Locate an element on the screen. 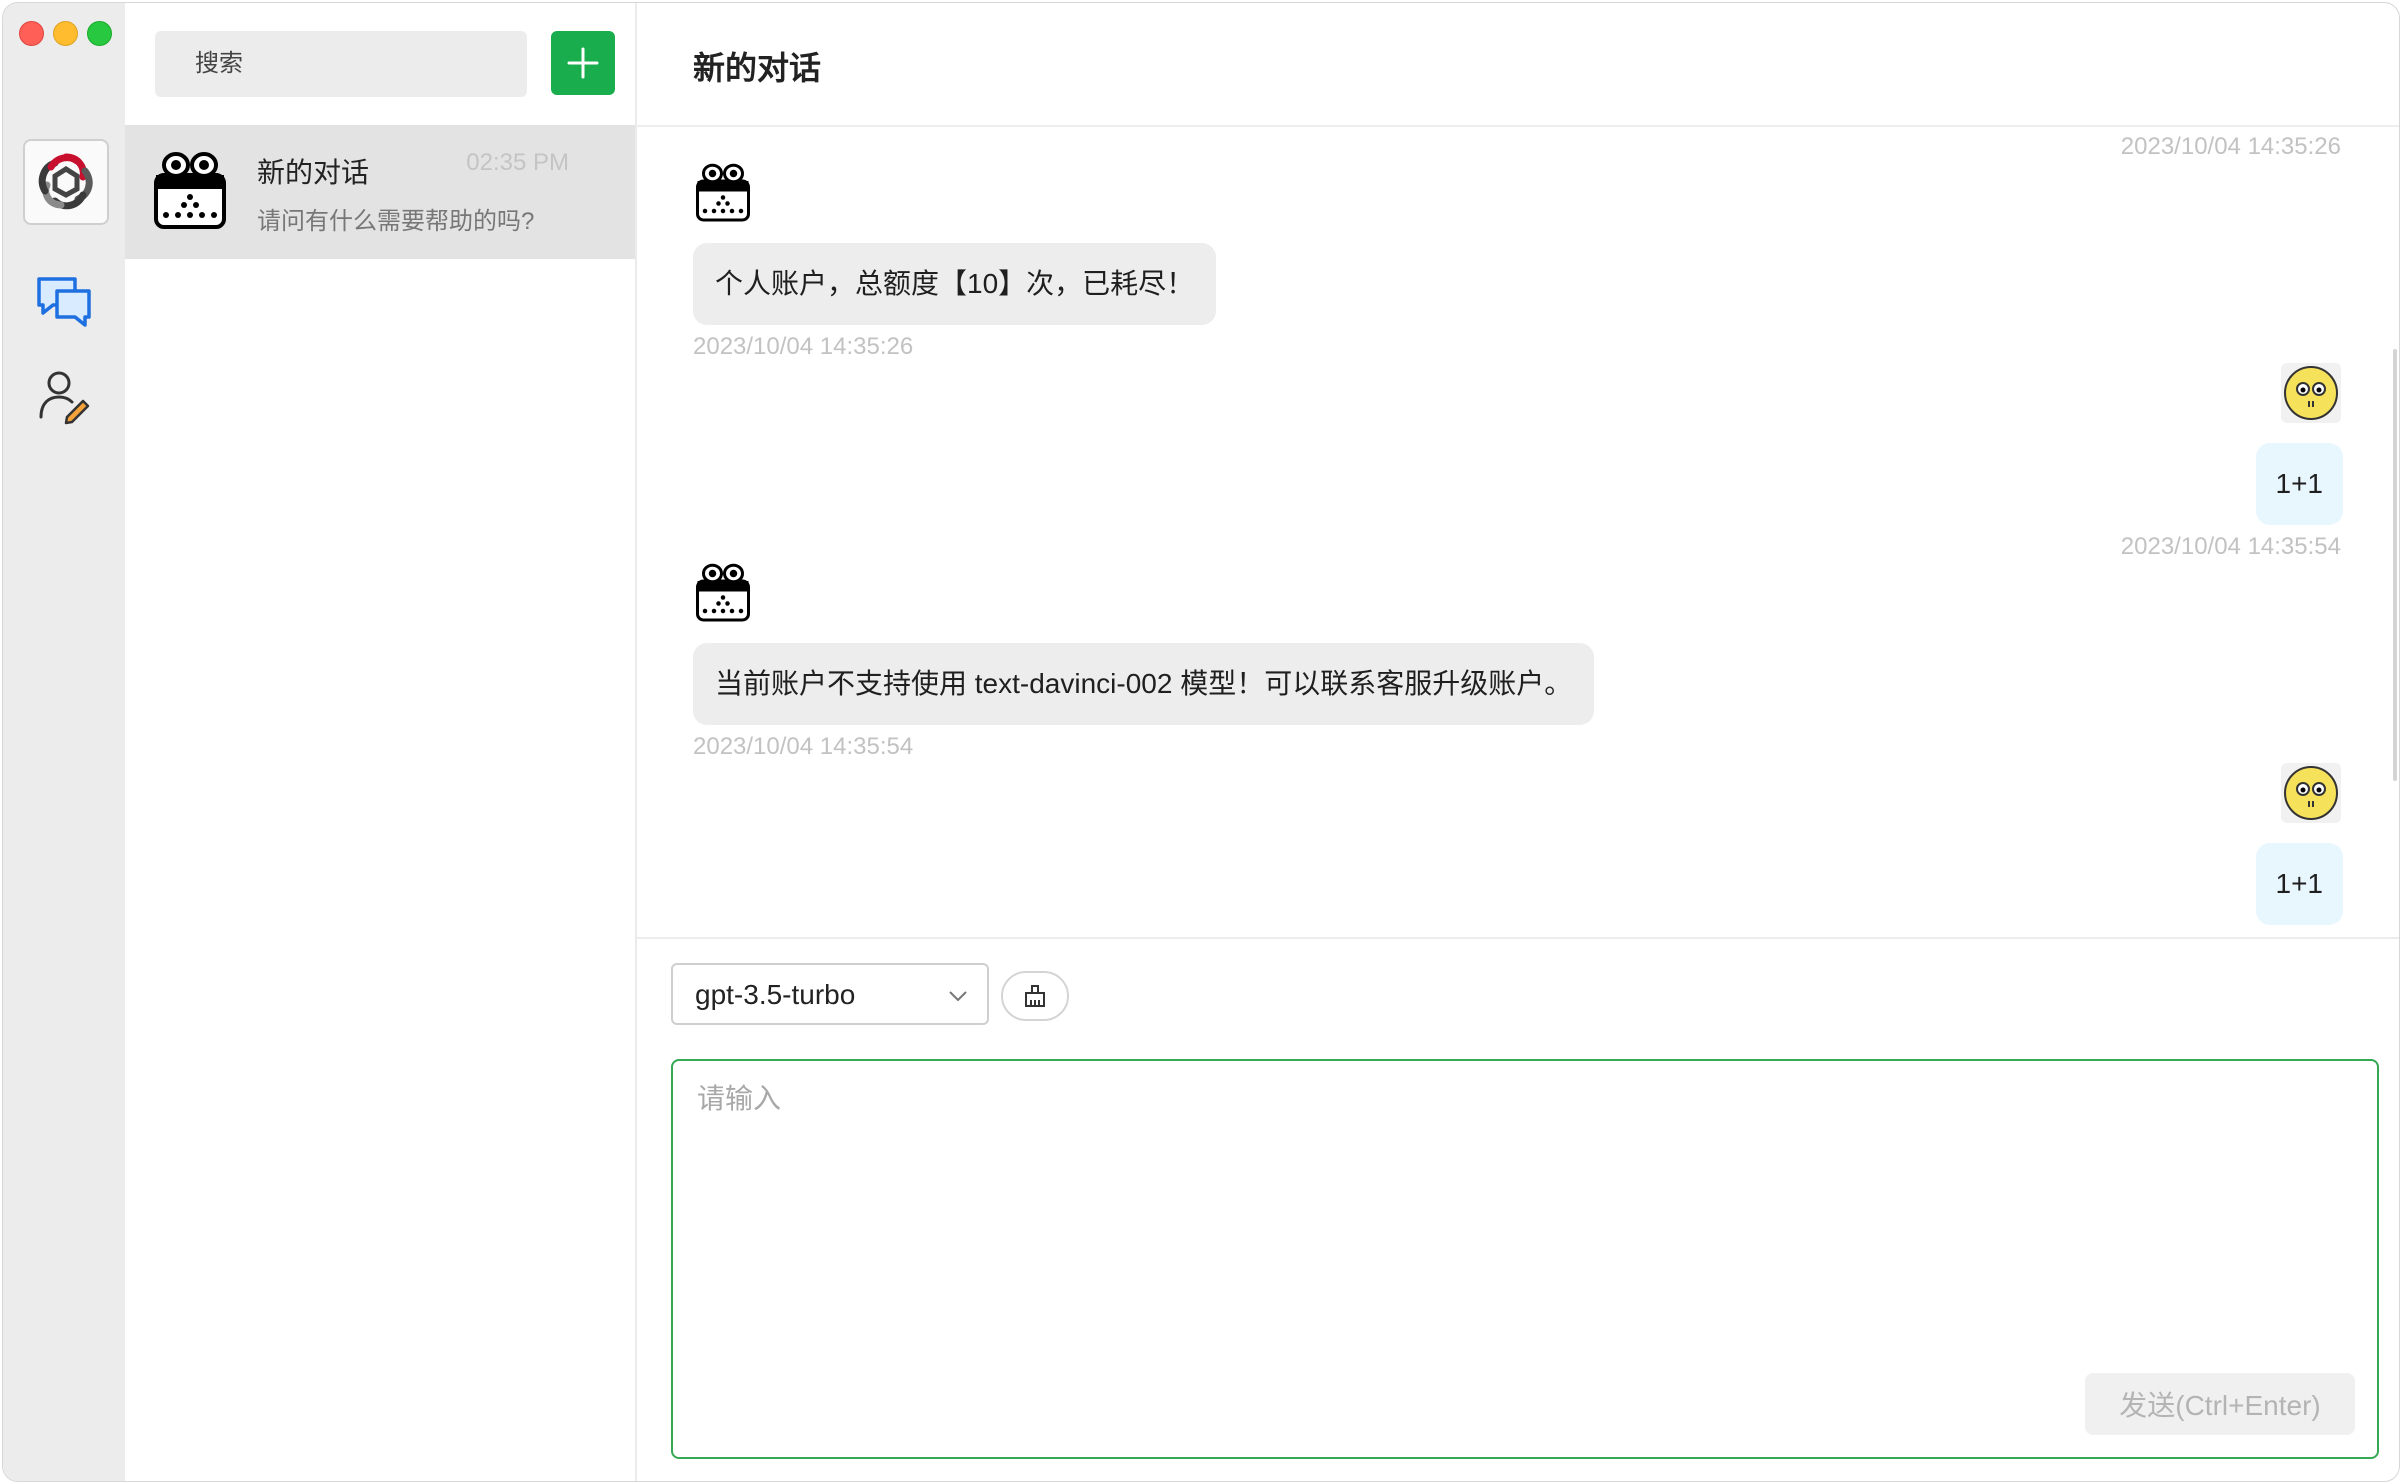 This screenshot has height=1484, width=2402. conversation-time: 02:35 PM is located at coordinates (517, 162).